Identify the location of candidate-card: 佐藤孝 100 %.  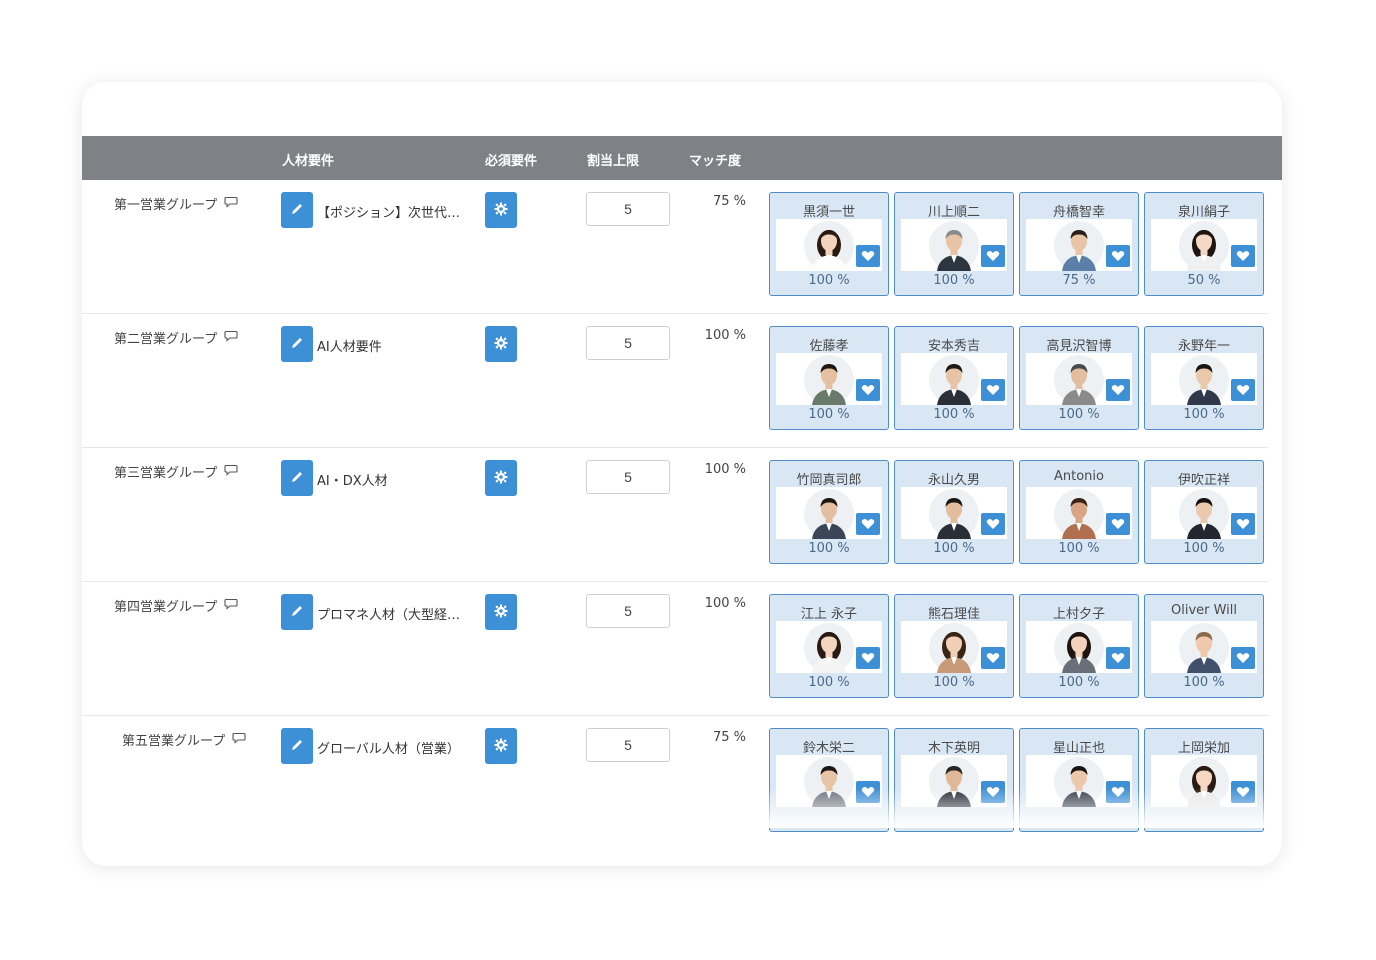
(829, 378).